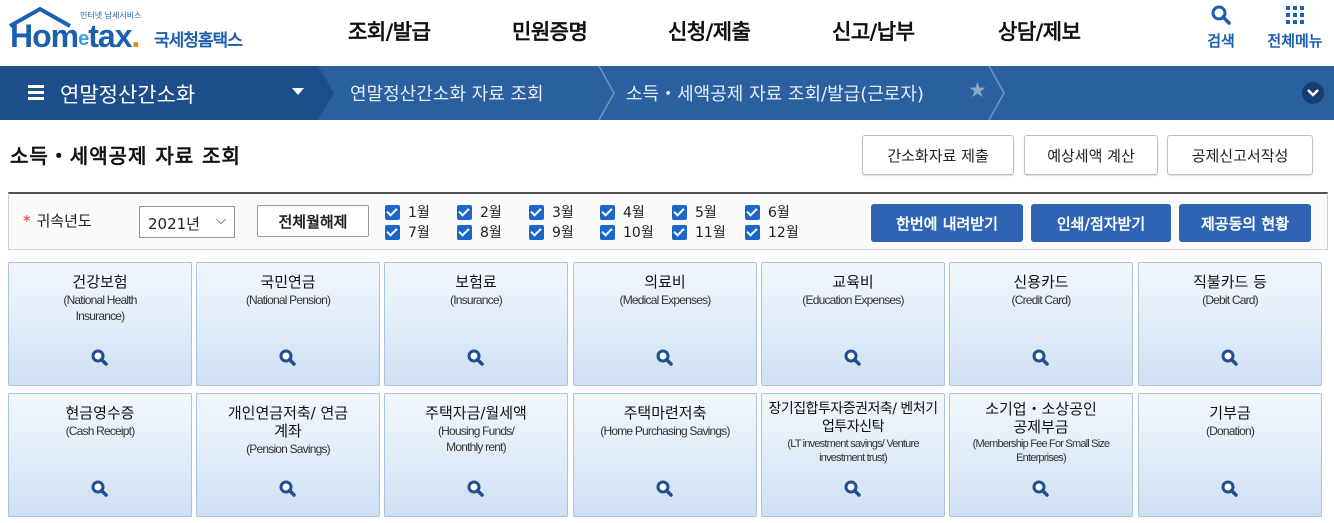 The image size is (1334, 523). Describe the element at coordinates (298, 91) in the screenshot. I see `caret-down-icon` at that location.